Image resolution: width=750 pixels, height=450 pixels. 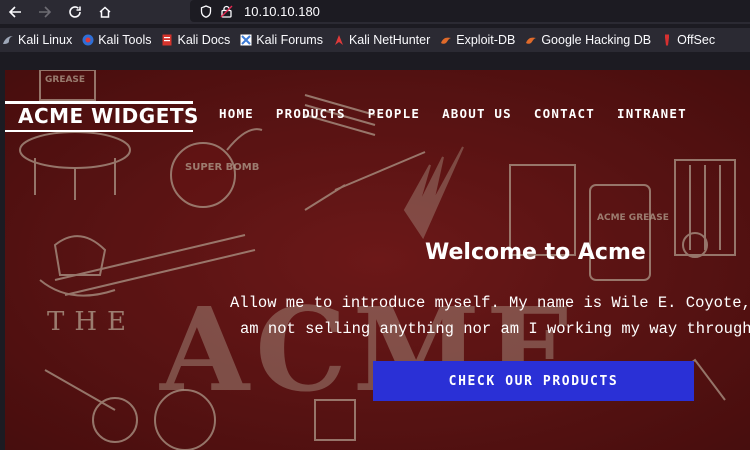 I want to click on home-icon, so click(x=105, y=12).